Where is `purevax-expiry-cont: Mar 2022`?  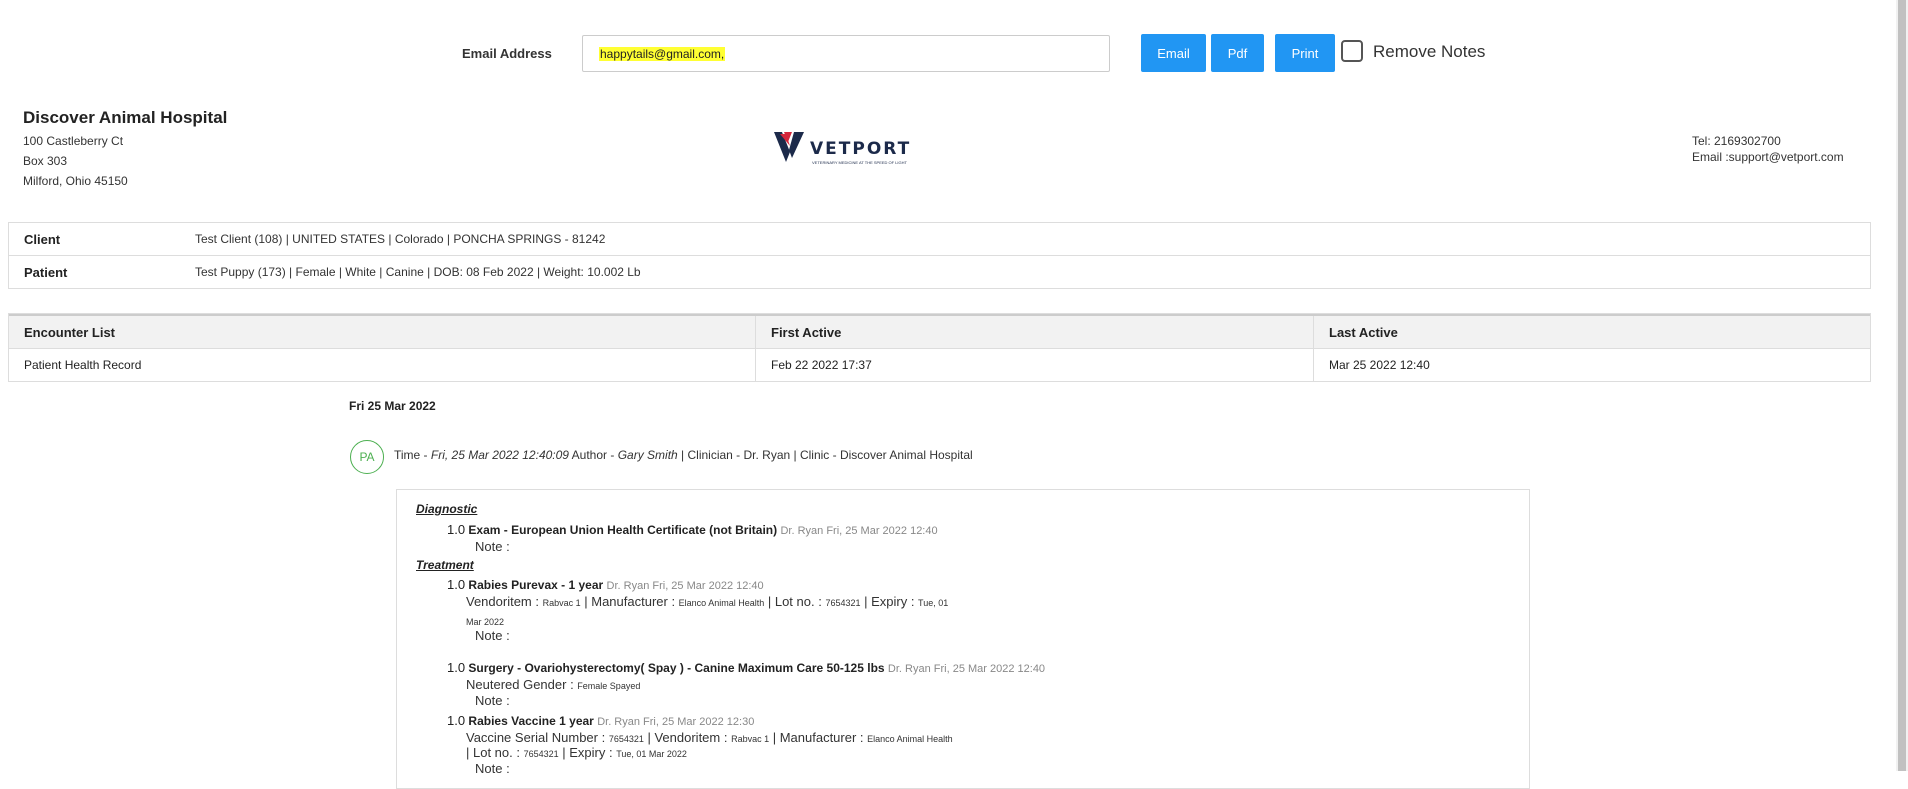 purevax-expiry-cont: Mar 2022 is located at coordinates (485, 620).